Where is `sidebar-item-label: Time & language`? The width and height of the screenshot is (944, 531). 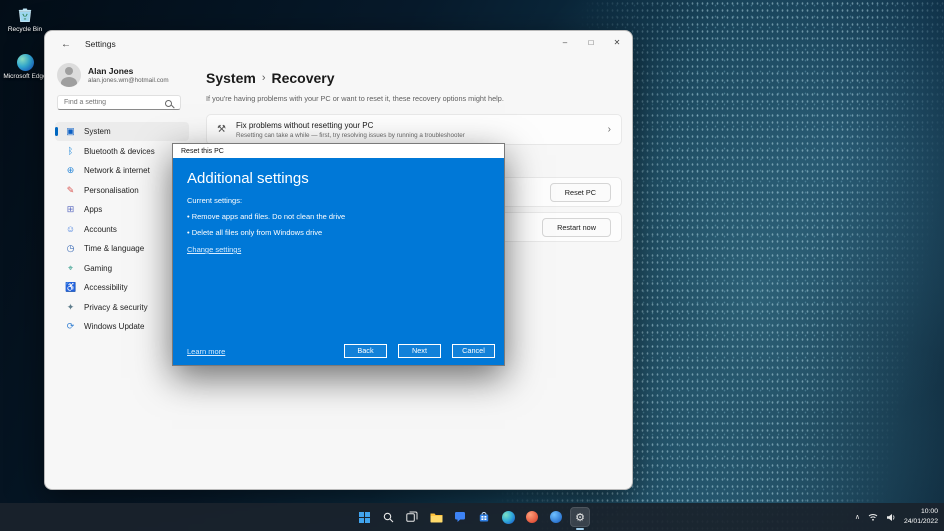 sidebar-item-label: Time & language is located at coordinates (114, 248).